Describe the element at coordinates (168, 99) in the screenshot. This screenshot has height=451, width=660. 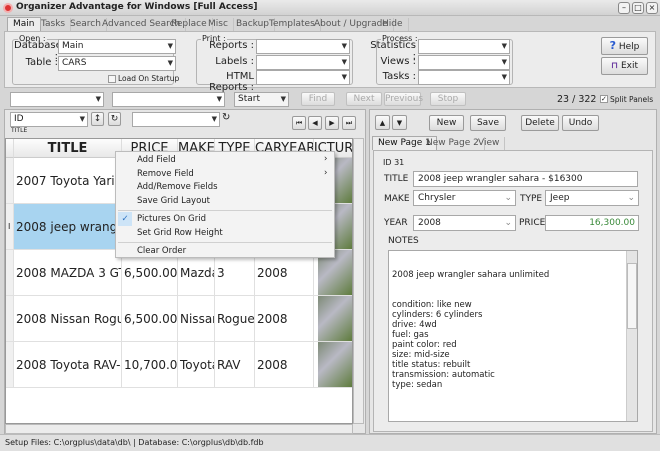
I see `search-text-input: ▼` at that location.